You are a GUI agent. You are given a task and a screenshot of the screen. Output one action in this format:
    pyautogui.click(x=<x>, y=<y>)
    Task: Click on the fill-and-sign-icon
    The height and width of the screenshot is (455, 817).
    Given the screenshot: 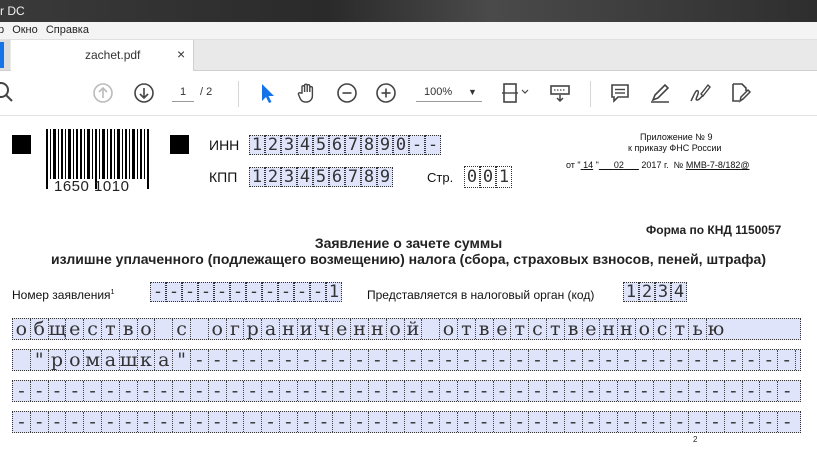 What is the action you would take?
    pyautogui.click(x=740, y=93)
    